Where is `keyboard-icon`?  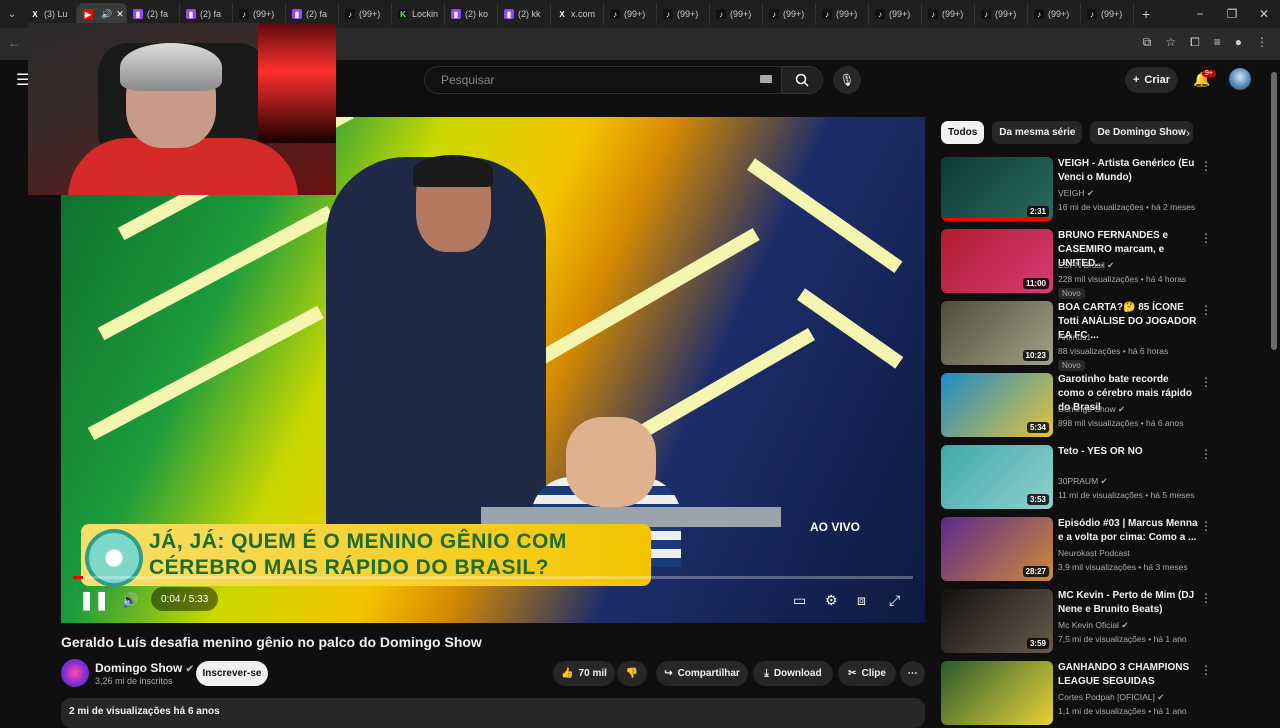 keyboard-icon is located at coordinates (766, 79).